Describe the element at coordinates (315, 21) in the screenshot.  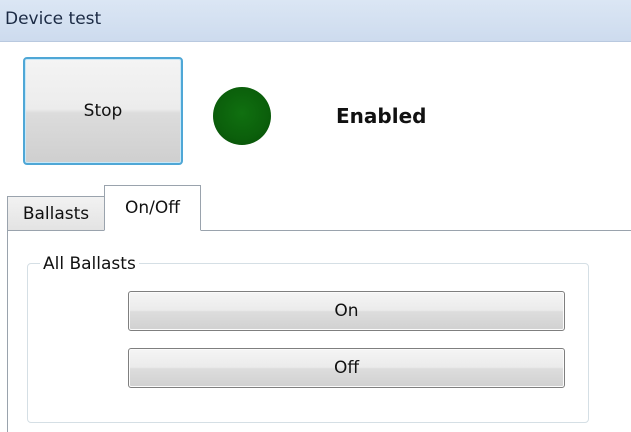
I see `title-bar: Device test` at that location.